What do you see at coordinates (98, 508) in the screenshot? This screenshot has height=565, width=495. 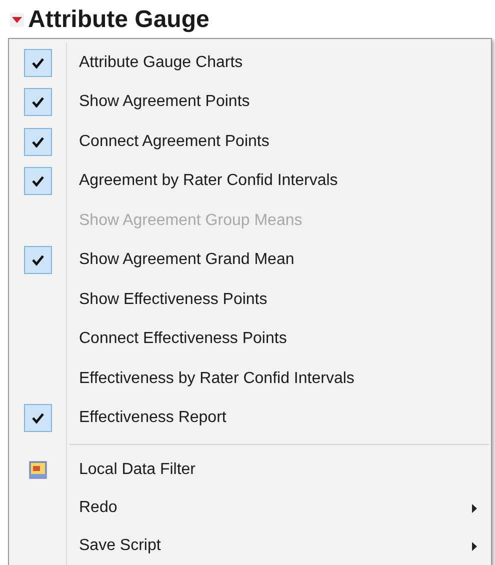 I see `menu-item-label: Redo` at bounding box center [98, 508].